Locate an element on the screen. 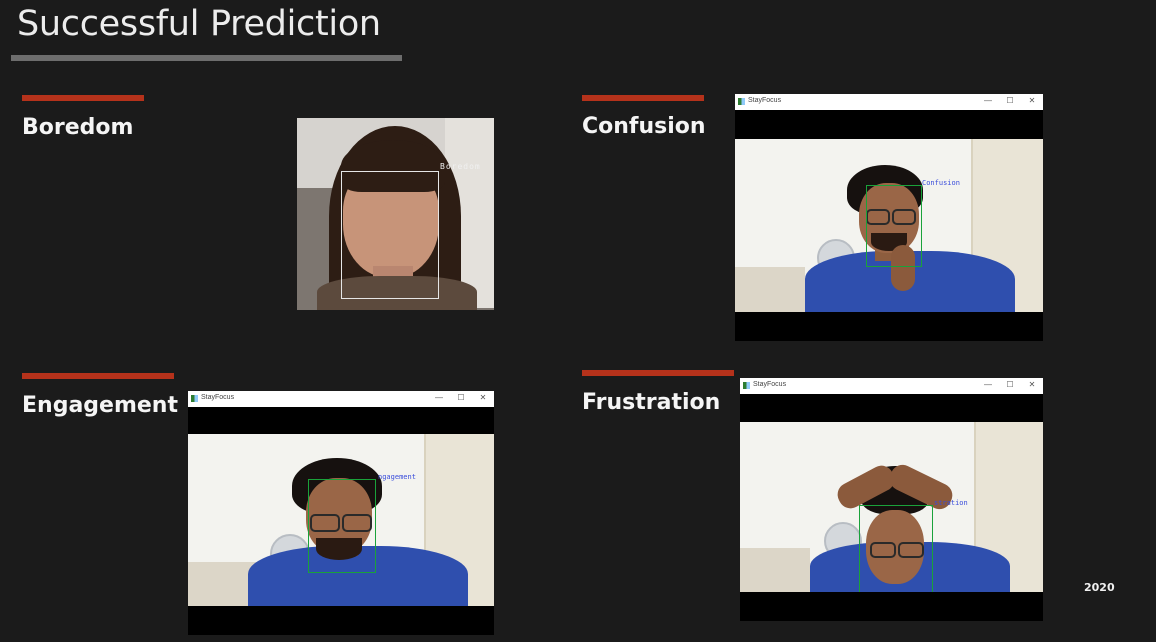 This screenshot has height=642, width=1156. year-label: 2020 is located at coordinates (1099, 587).